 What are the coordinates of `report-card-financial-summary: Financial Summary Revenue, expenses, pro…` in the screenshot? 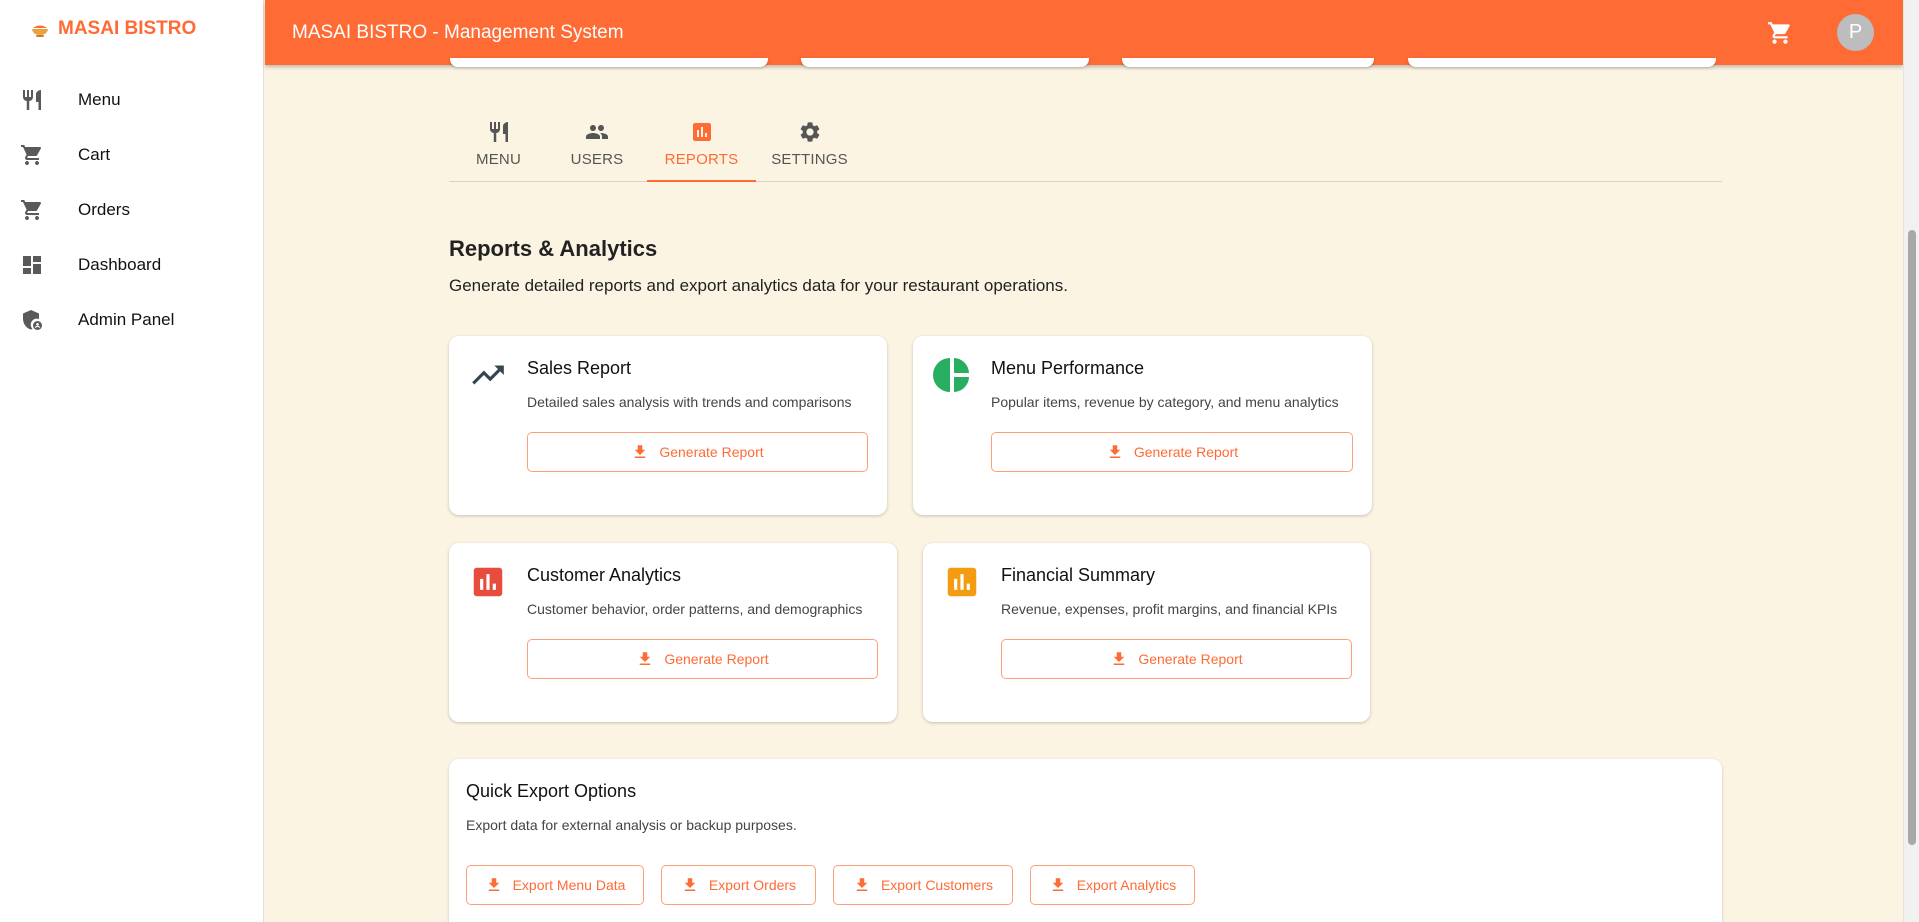 It's located at (1146, 632).